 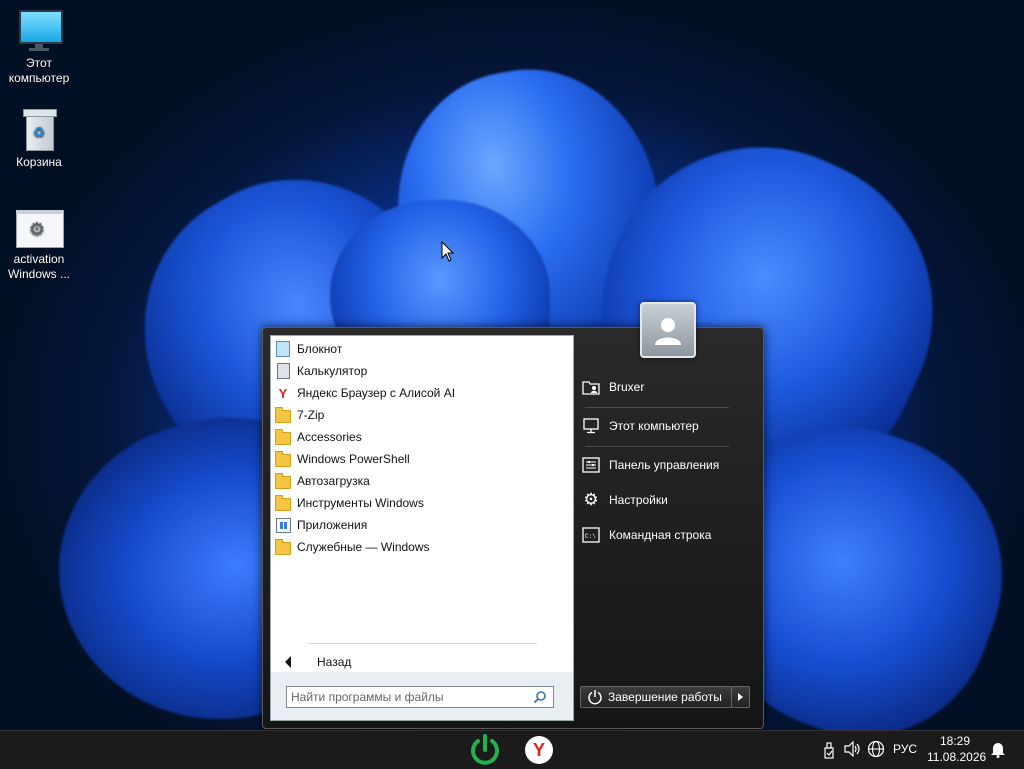 I want to click on search-area, so click(x=422, y=696).